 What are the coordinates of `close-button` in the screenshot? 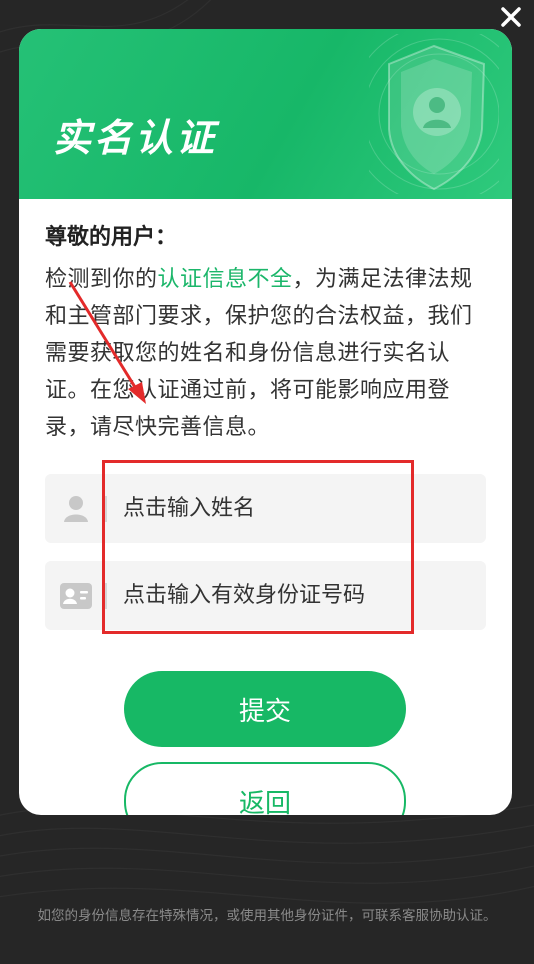 It's located at (511, 17).